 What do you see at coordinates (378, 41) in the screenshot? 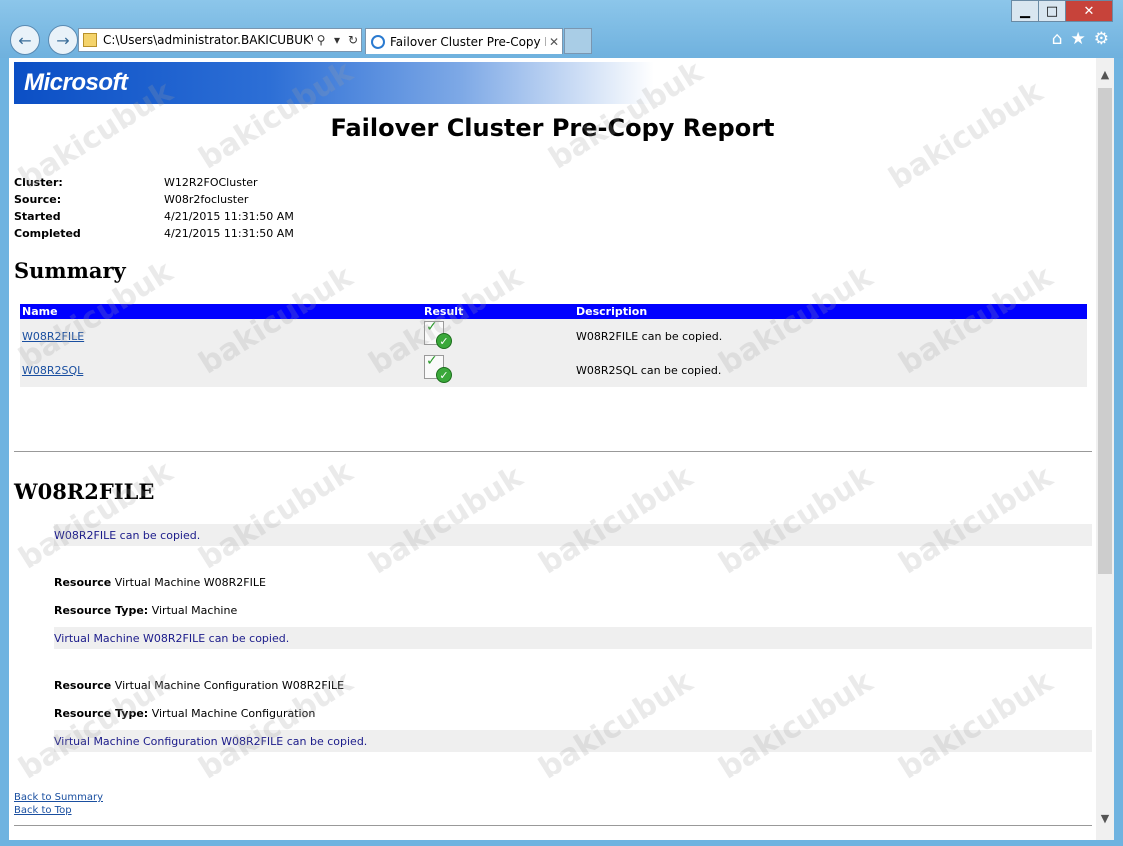
I see `ie-icon` at bounding box center [378, 41].